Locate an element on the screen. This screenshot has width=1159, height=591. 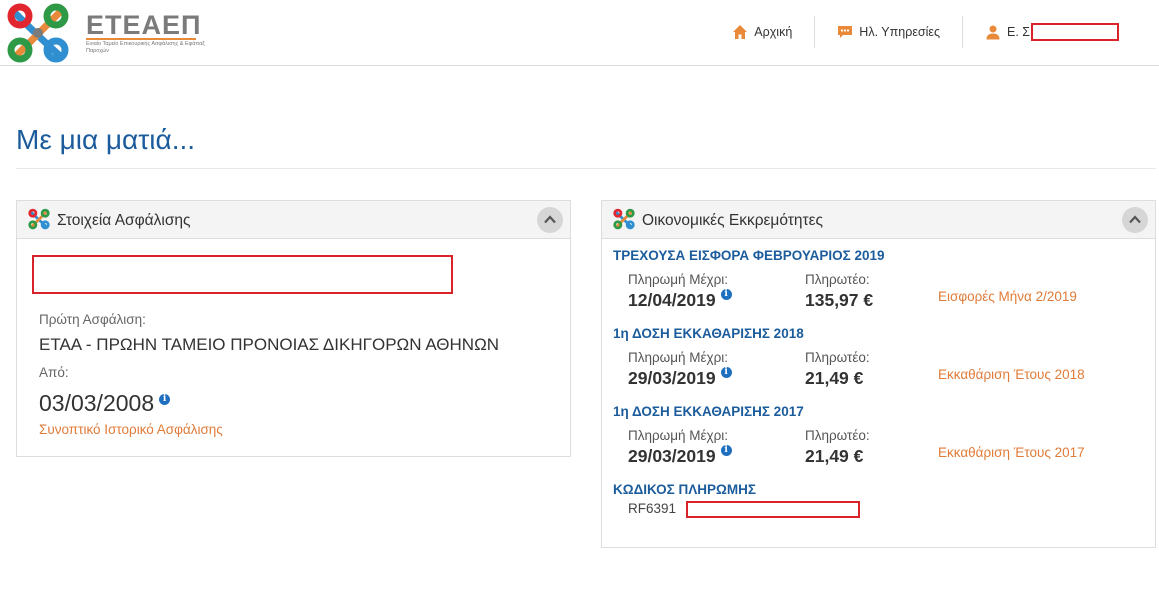
payment-code-heading: ΚΩΔΙΚΟΣ ΠΛΗΡΩΜΗΣ is located at coordinates (684, 489).